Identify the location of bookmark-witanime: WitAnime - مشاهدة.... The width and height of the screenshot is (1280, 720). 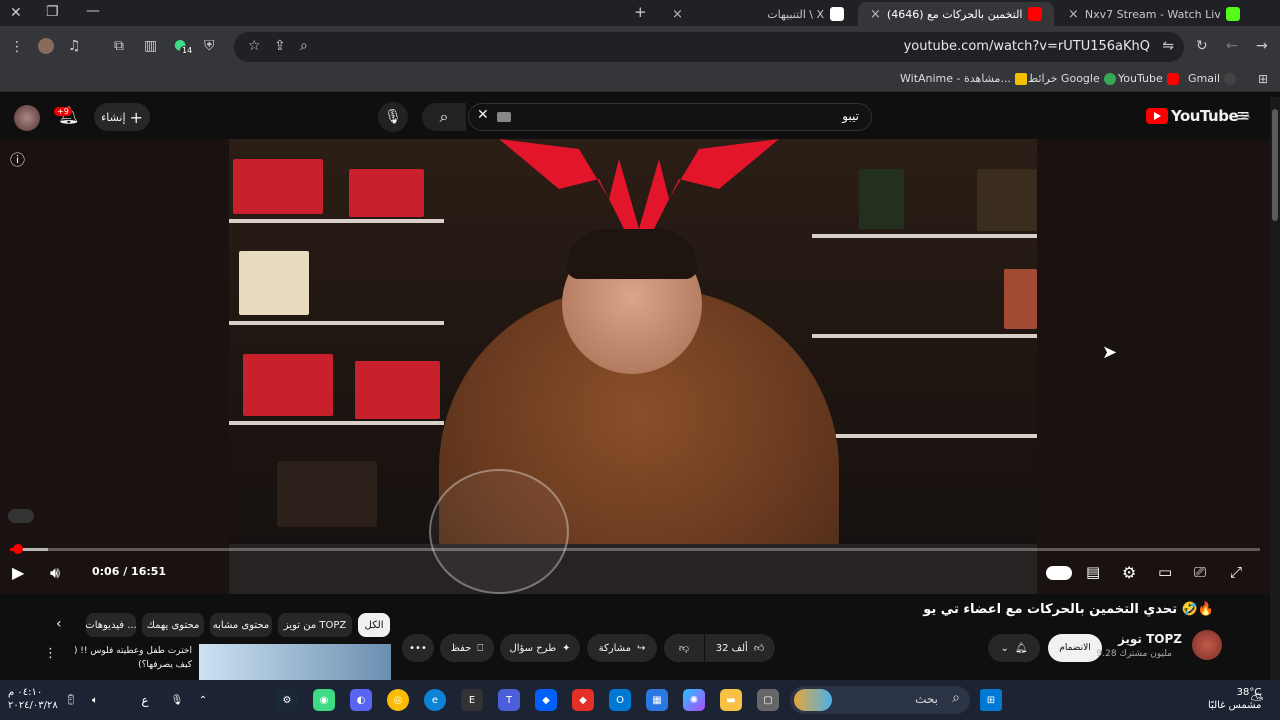
(963, 78).